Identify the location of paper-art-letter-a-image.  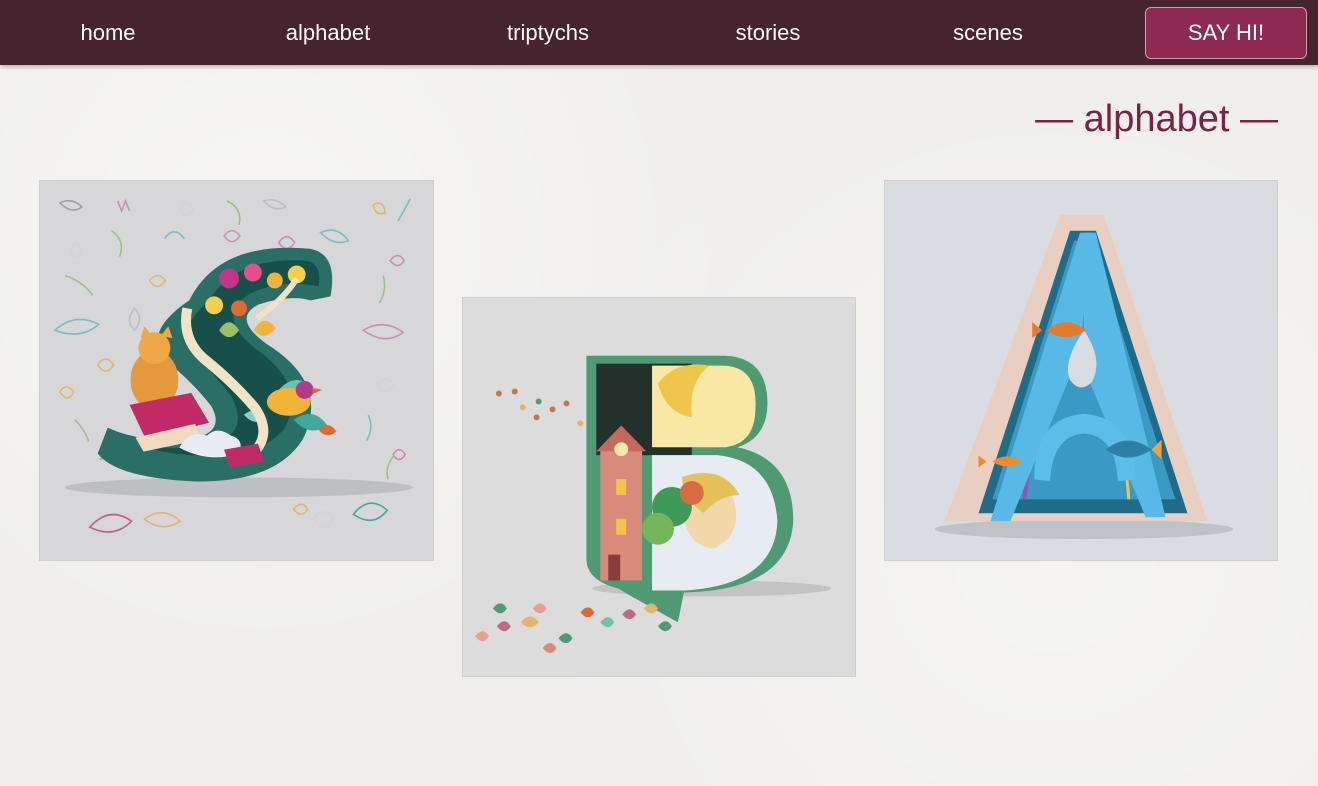
(1084, 377).